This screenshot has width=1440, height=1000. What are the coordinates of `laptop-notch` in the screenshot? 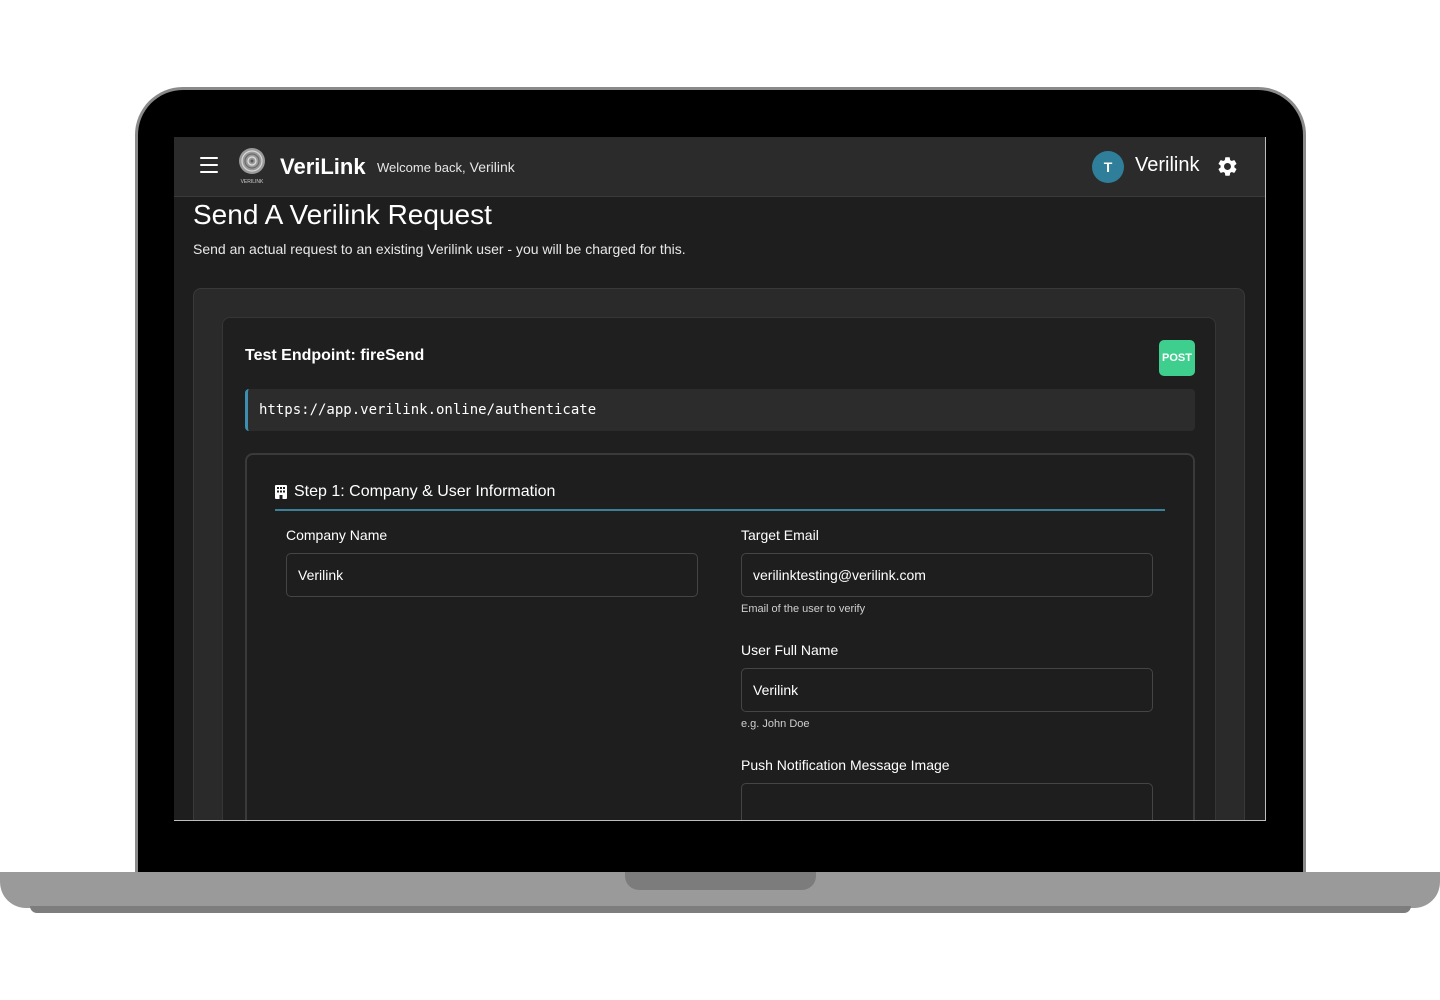 It's located at (720, 881).